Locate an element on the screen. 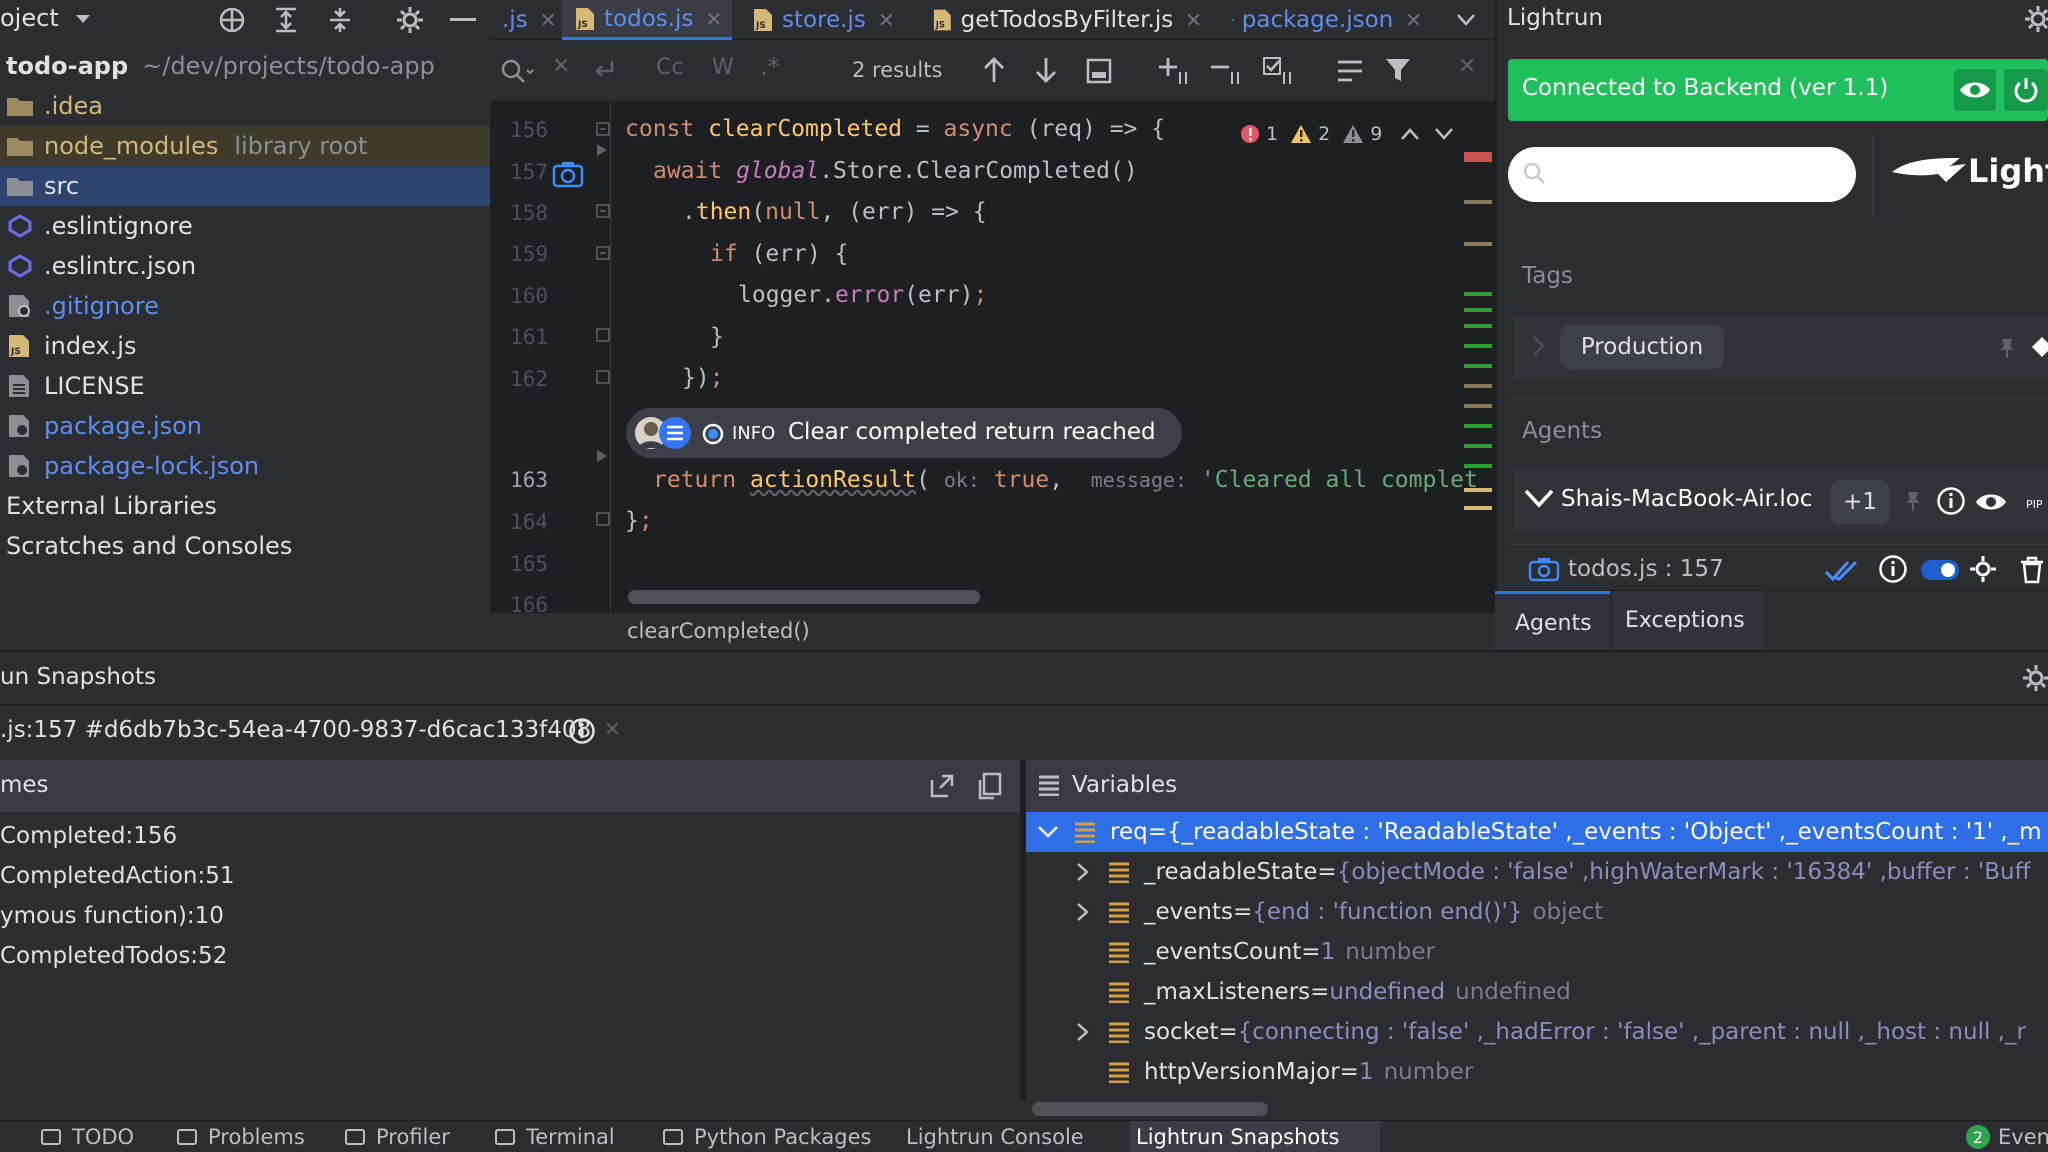 The image size is (2048, 1152). toggle-switch is located at coordinates (1940, 570).